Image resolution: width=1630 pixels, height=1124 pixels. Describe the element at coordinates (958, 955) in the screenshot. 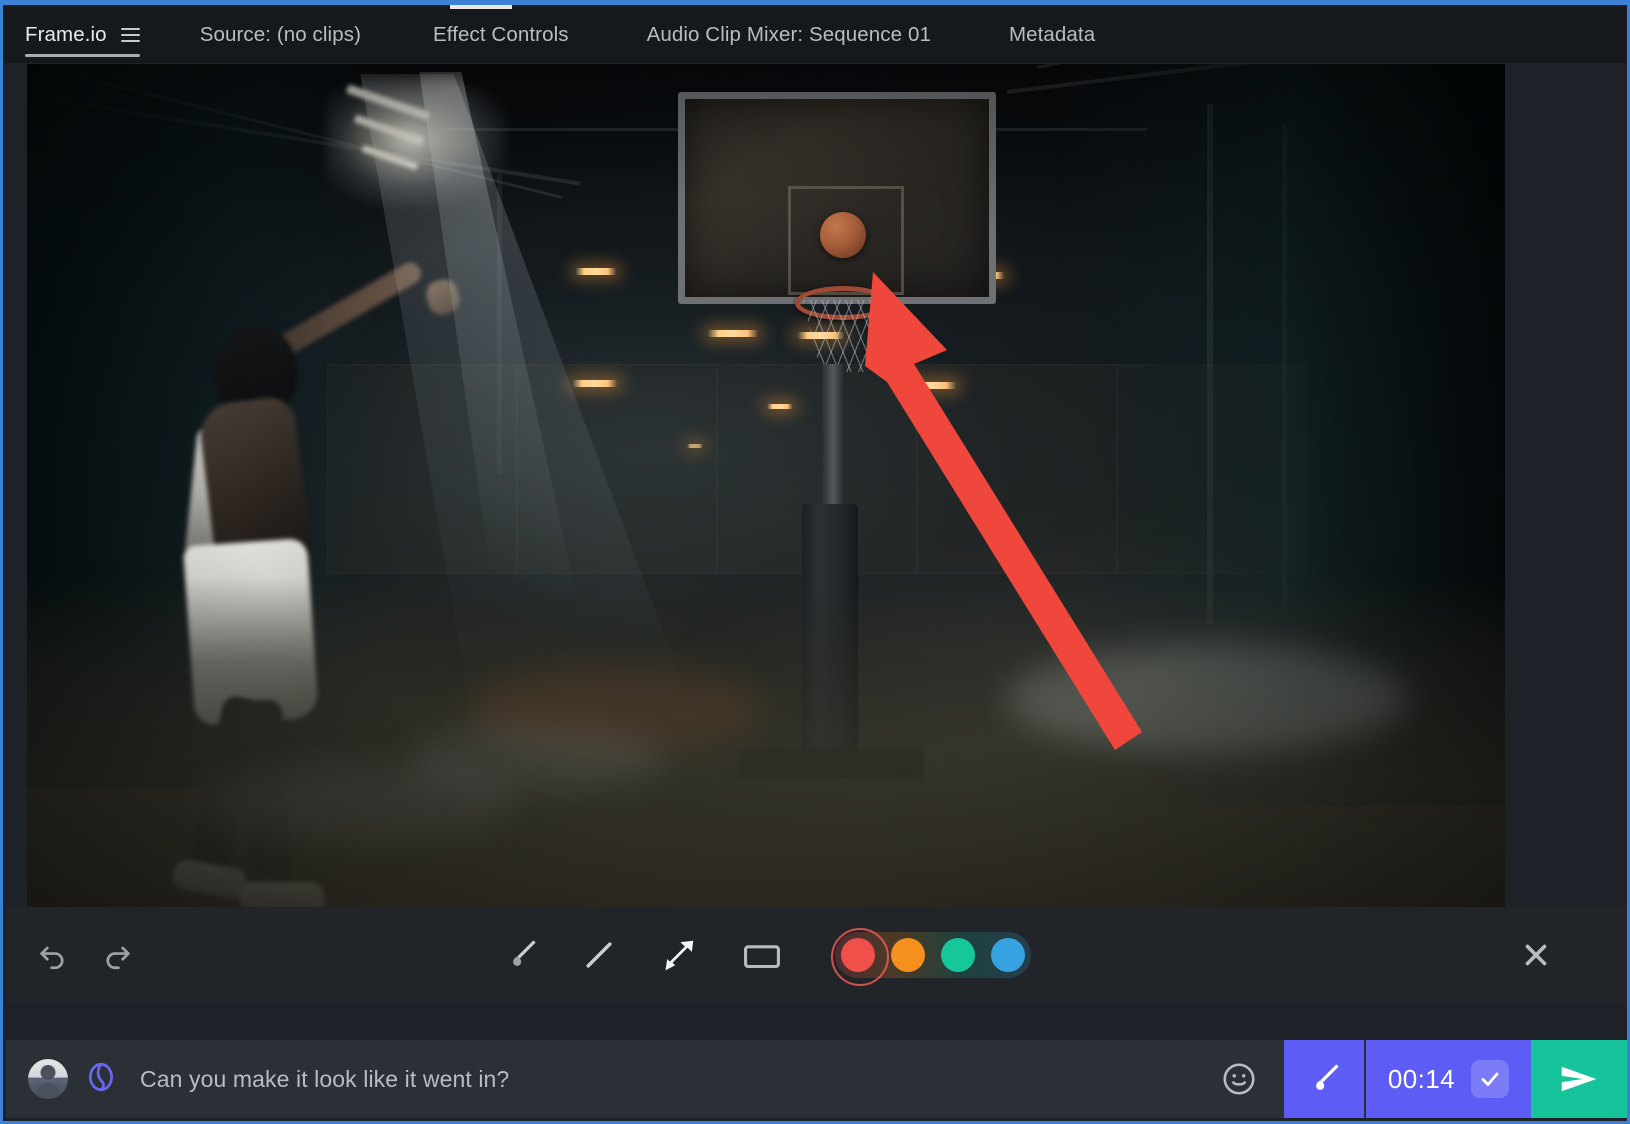

I see `color-swatch-teal` at that location.